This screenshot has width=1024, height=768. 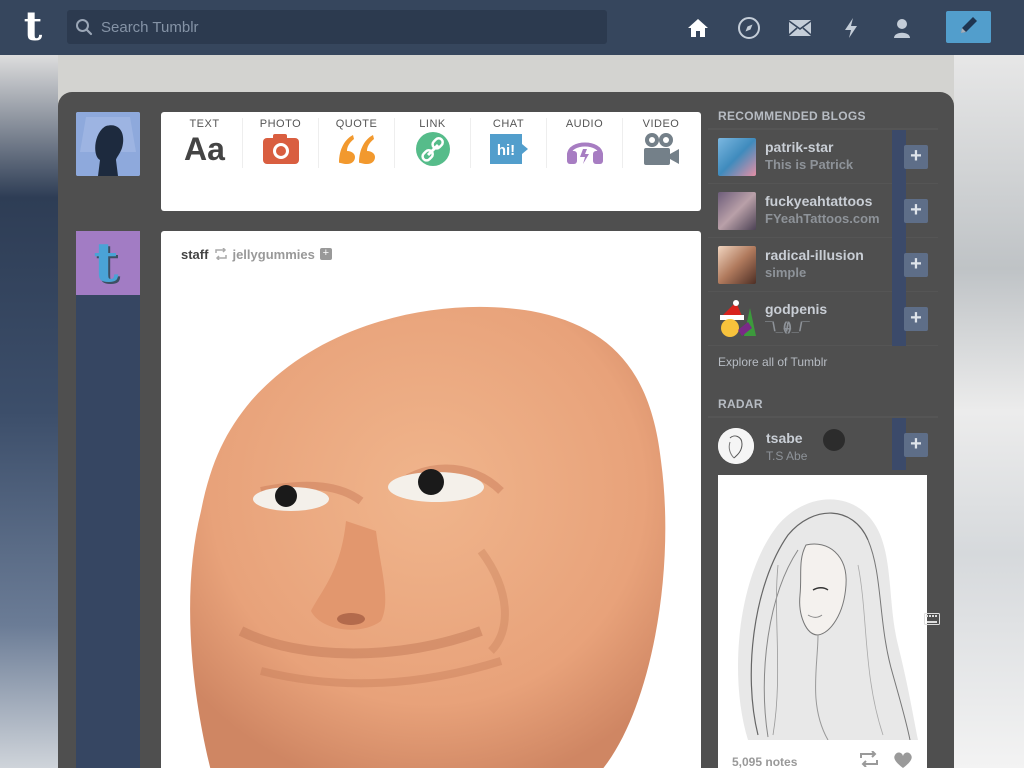 I want to click on recommended-blog-row: fuckyeahtattoos FYeahTattoos.com +, so click(x=823, y=211).